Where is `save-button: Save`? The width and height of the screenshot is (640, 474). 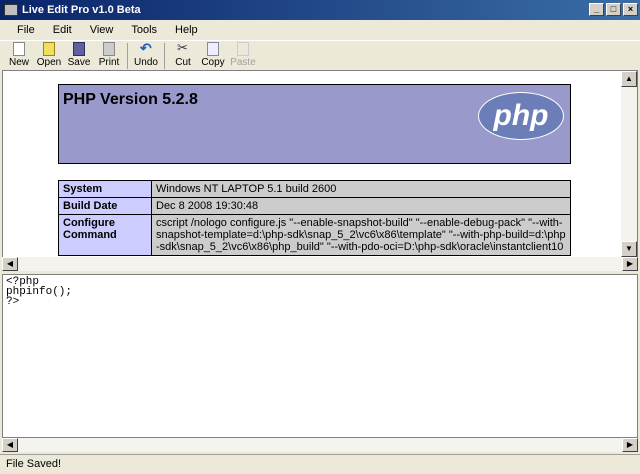
save-button: Save is located at coordinates (79, 56).